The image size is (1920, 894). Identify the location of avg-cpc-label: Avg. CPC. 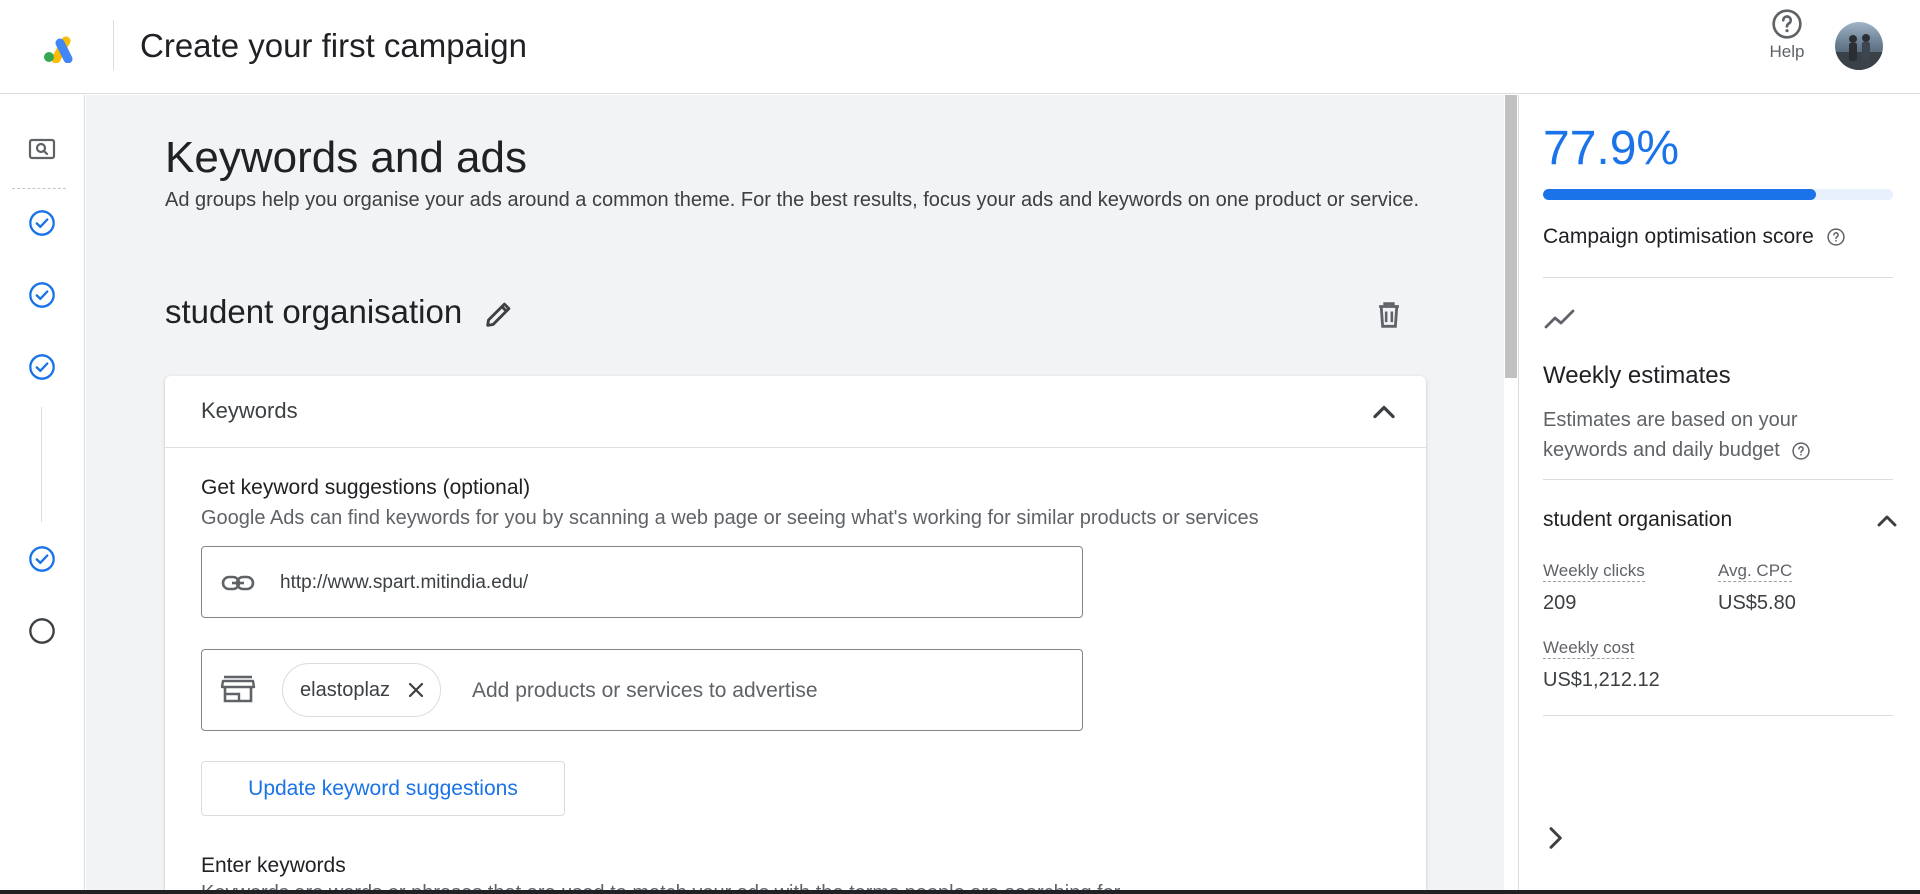
(1755, 571).